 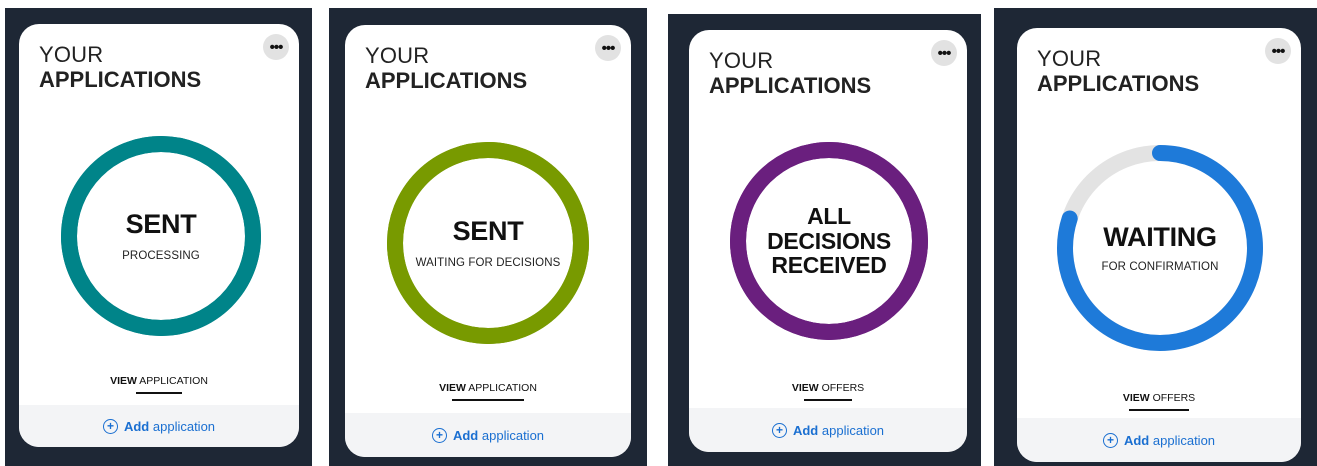 I want to click on status-title-line: RECEIVED, so click(x=829, y=265).